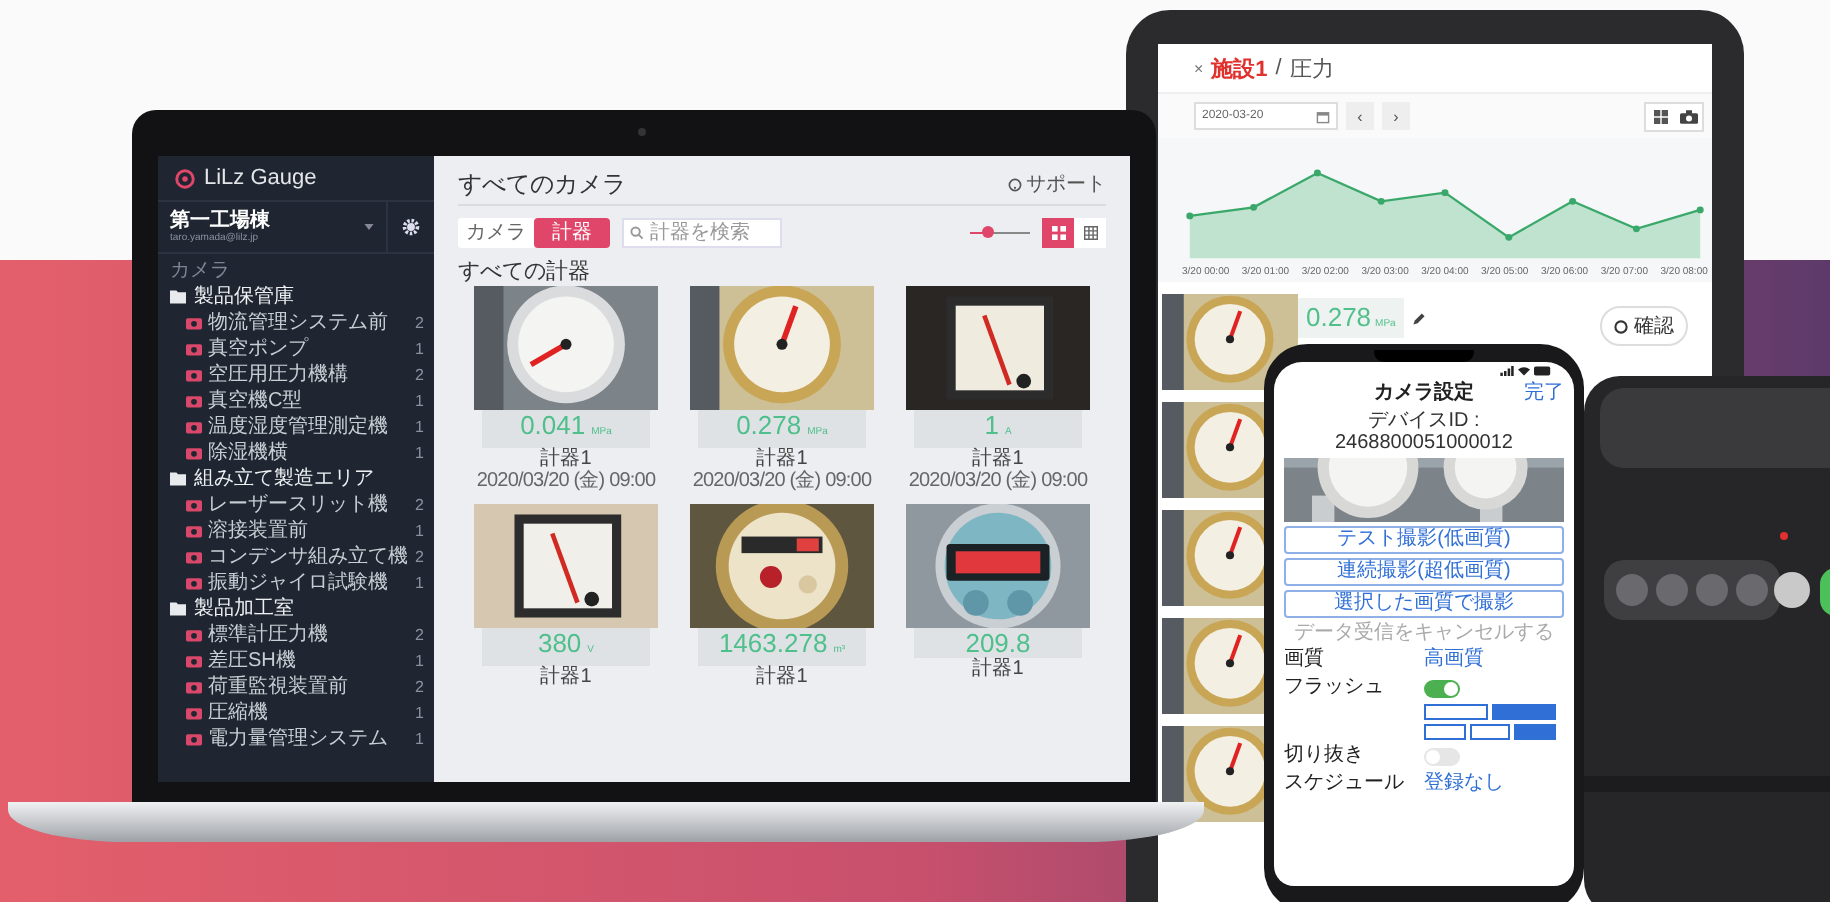  What do you see at coordinates (1057, 184) in the screenshot?
I see `support-link: サポート` at bounding box center [1057, 184].